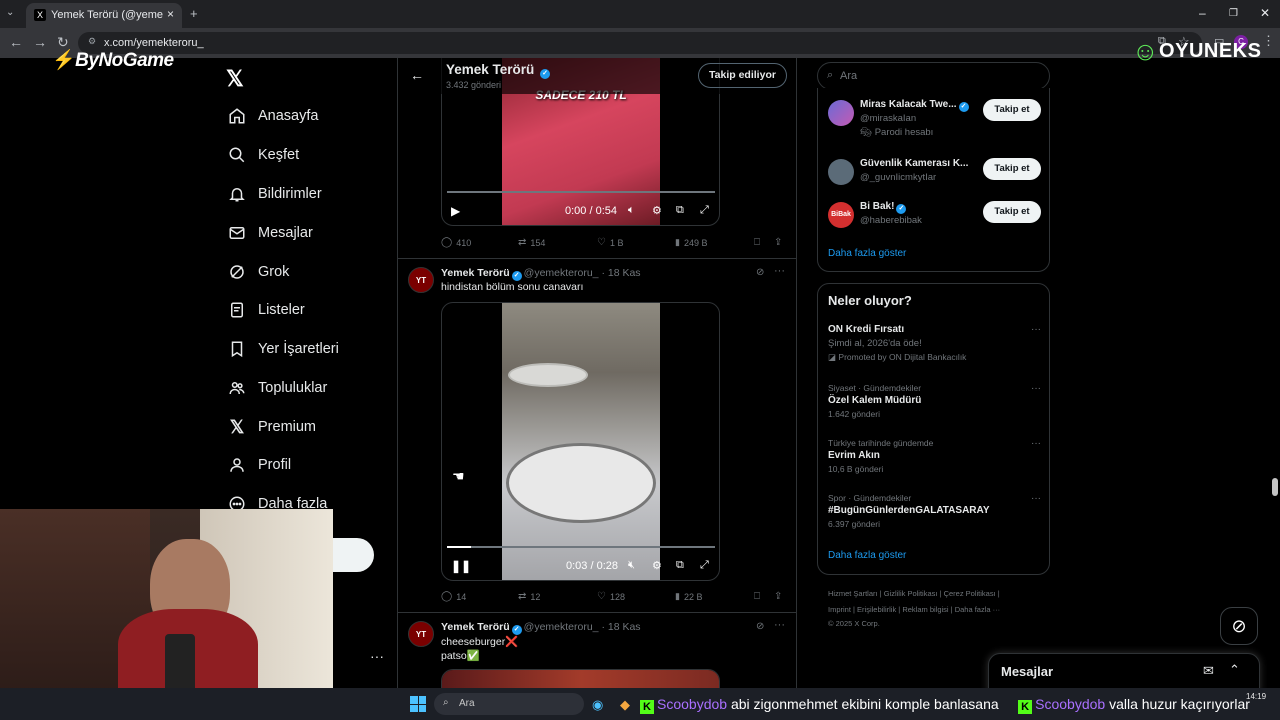 This screenshot has height=720, width=1280. Describe the element at coordinates (461, 566) in the screenshot. I see `pause-icon: ❚❚` at that location.